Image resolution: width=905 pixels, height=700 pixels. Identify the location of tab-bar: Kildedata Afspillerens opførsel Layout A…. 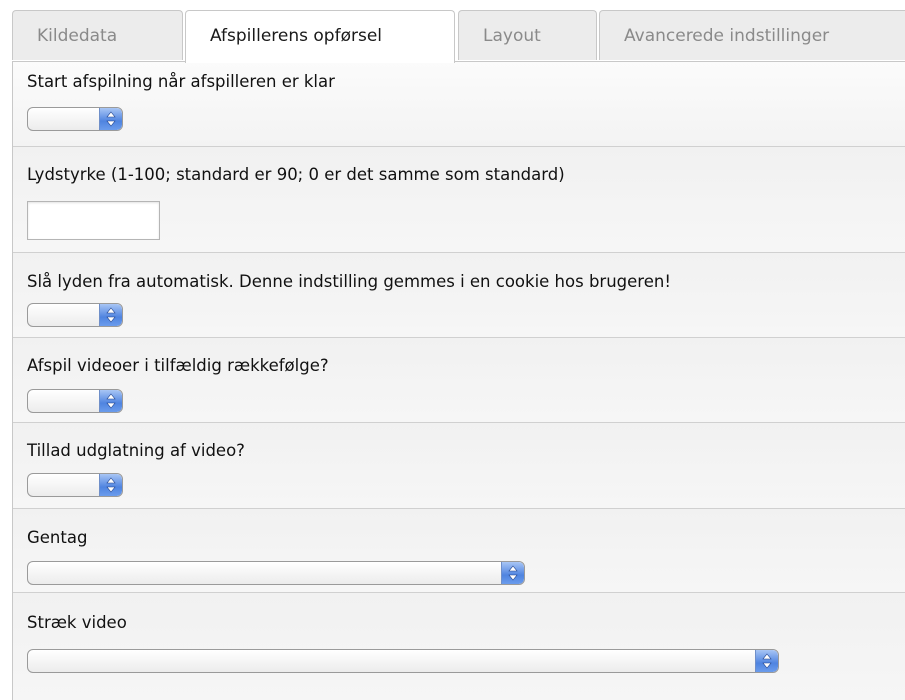
(458, 36).